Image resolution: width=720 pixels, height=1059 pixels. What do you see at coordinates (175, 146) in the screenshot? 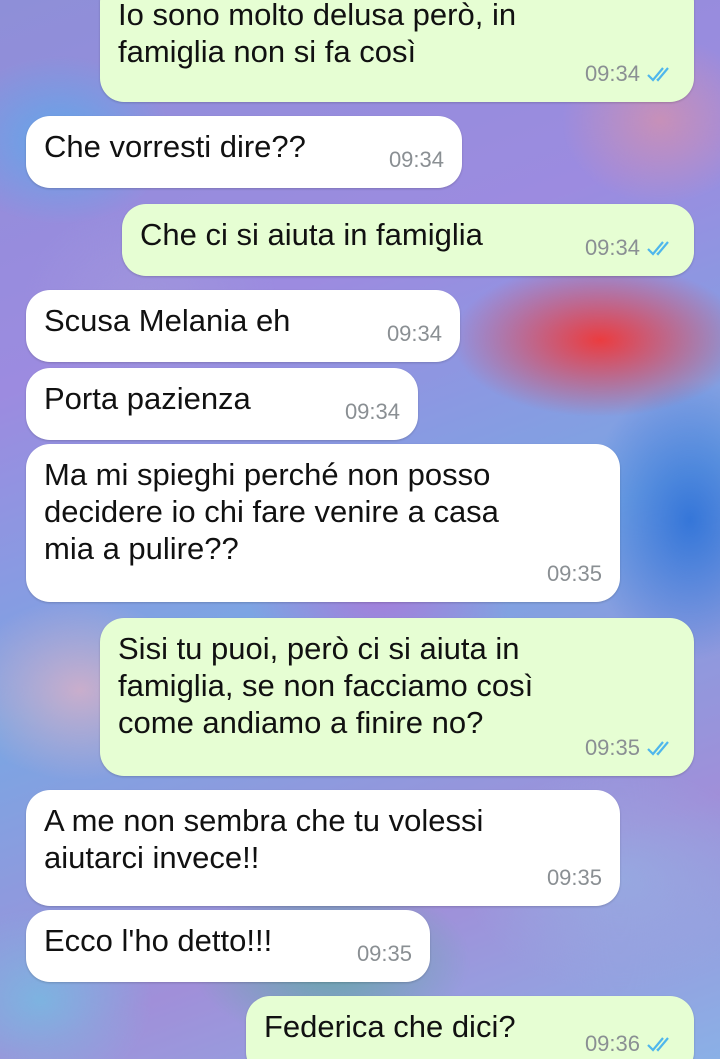
I see `message-text: Che vorresti dire??` at bounding box center [175, 146].